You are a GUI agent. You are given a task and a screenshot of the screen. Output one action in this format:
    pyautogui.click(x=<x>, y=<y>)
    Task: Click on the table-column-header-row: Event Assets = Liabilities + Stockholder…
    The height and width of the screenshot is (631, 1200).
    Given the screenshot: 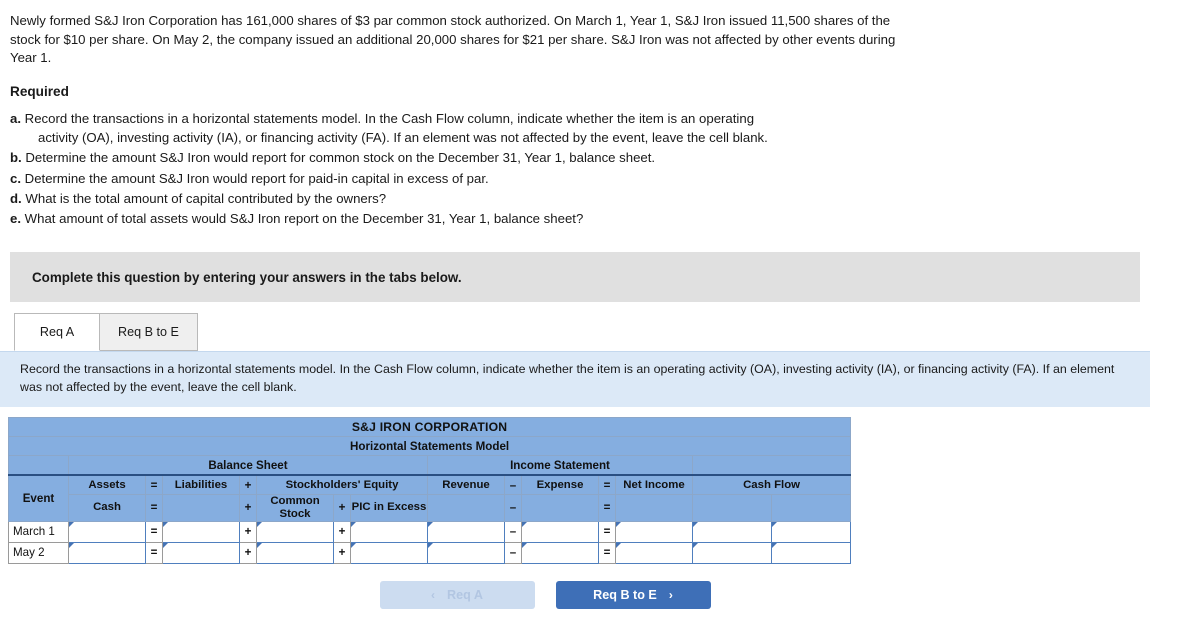 What is the action you would take?
    pyautogui.click(x=430, y=498)
    